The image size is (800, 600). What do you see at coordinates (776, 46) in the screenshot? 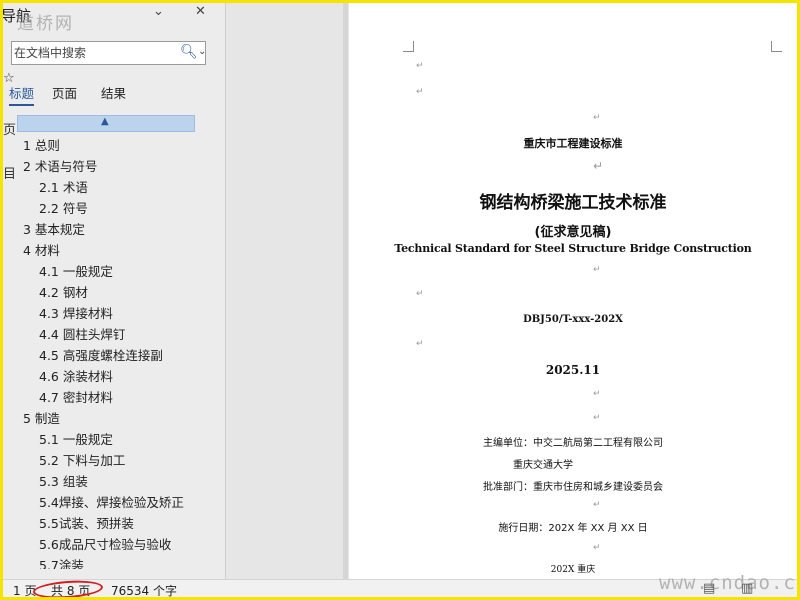
I see `crop-mark-tr` at bounding box center [776, 46].